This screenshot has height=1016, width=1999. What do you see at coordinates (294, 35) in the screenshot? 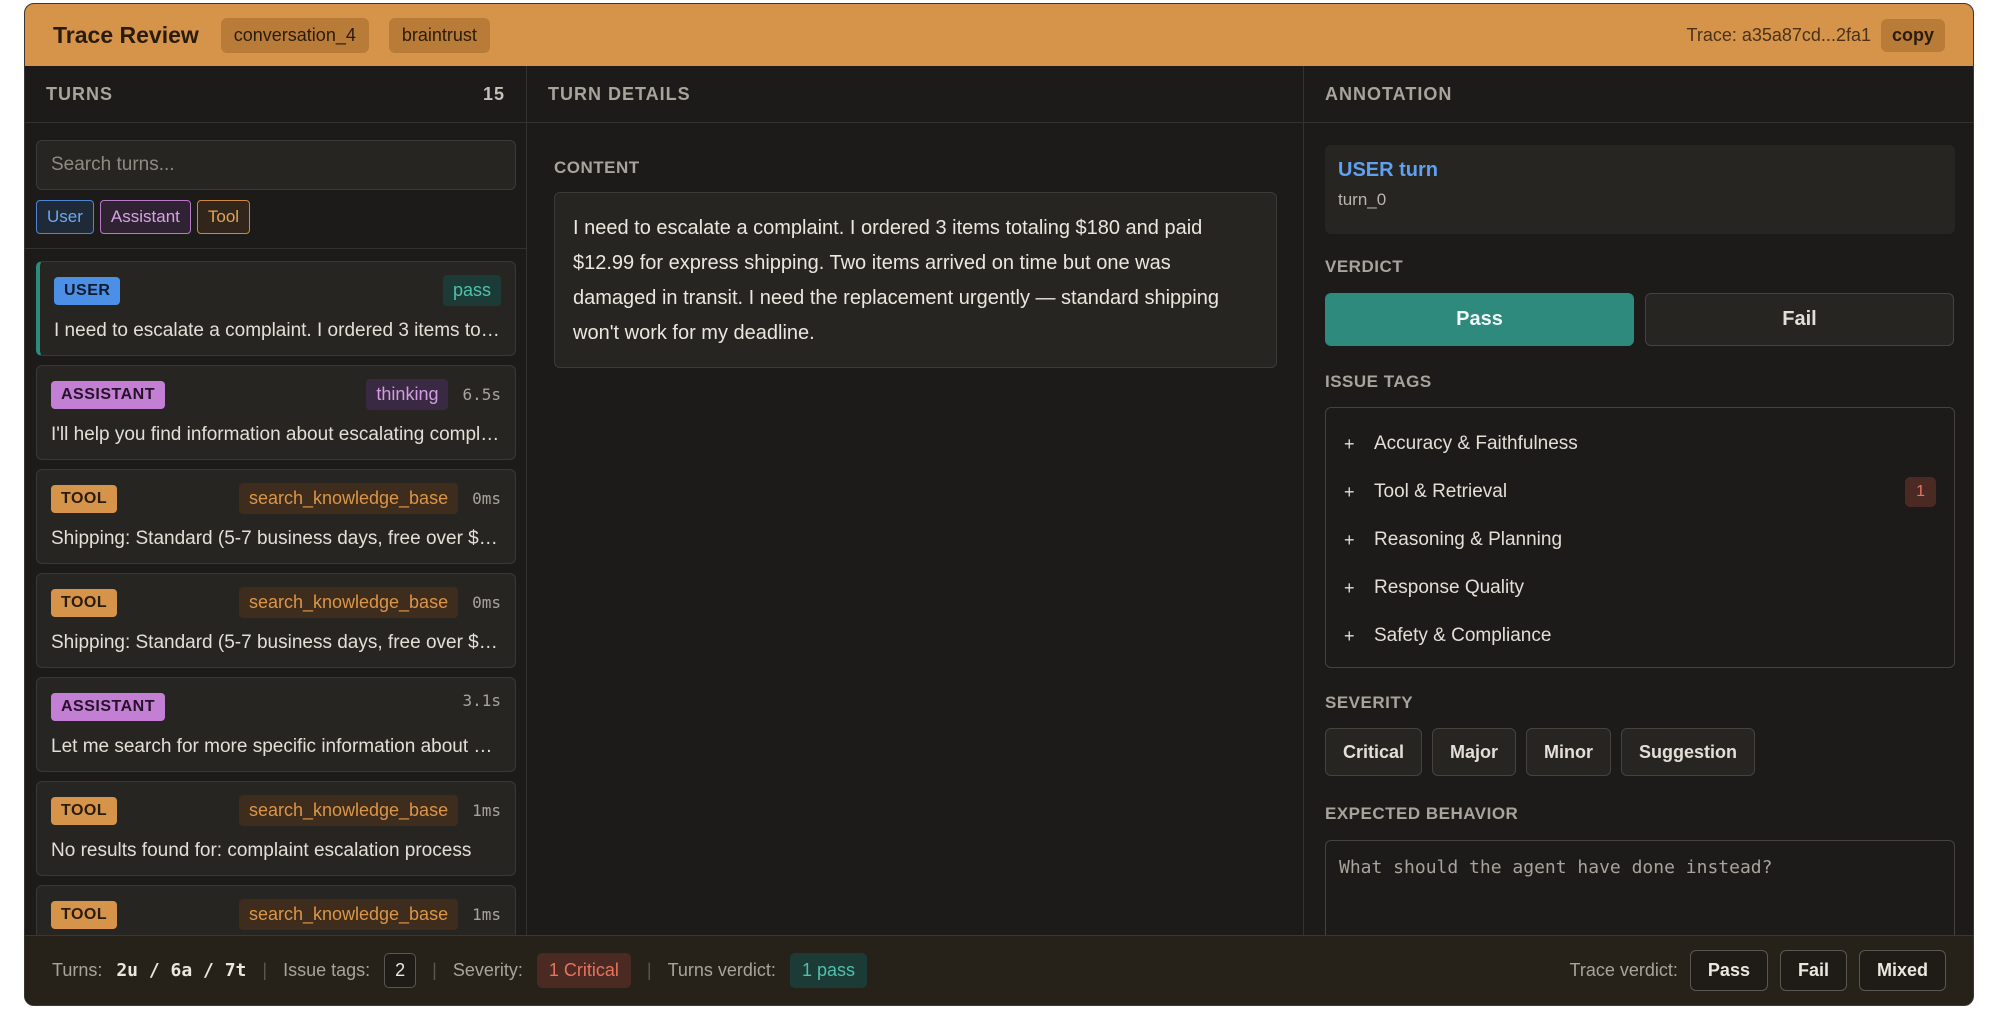
I see `conversation-badge: conversation_4` at bounding box center [294, 35].